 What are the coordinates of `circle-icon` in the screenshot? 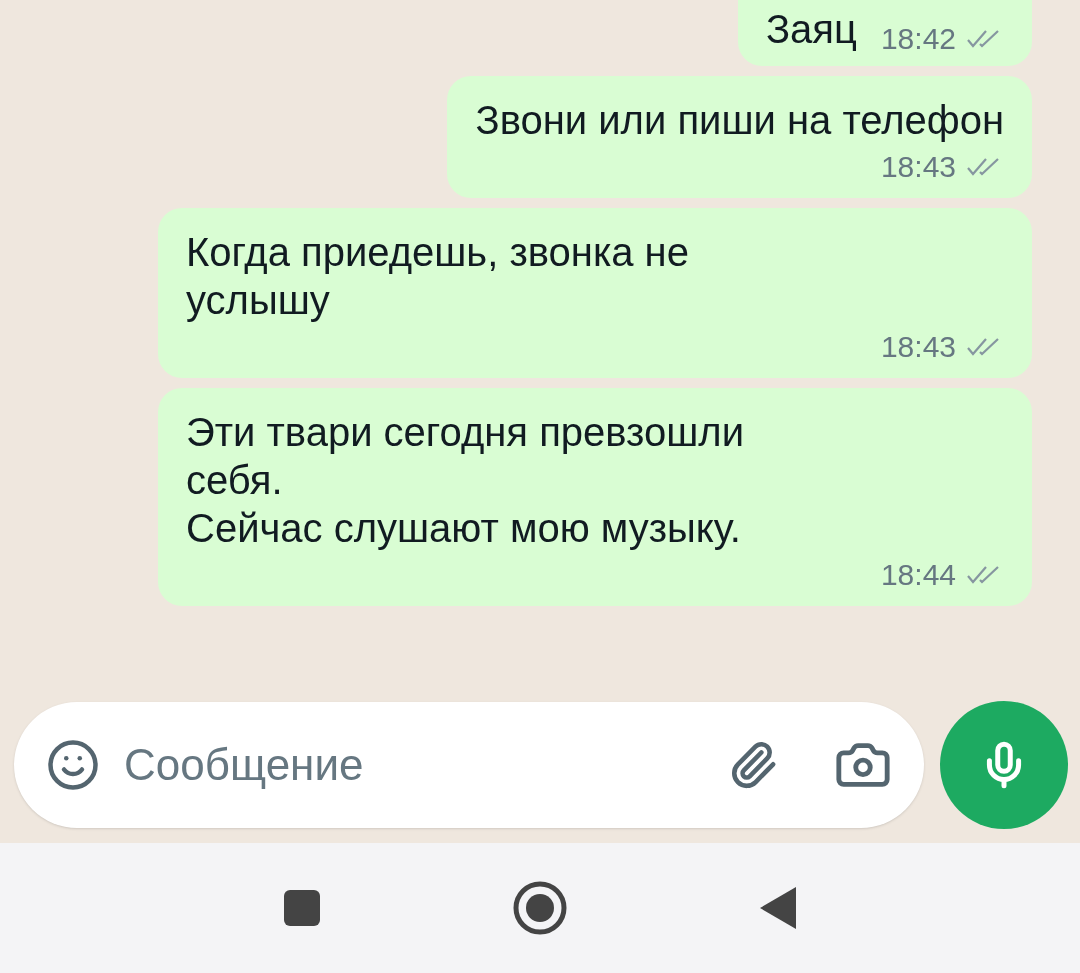 It's located at (540, 908).